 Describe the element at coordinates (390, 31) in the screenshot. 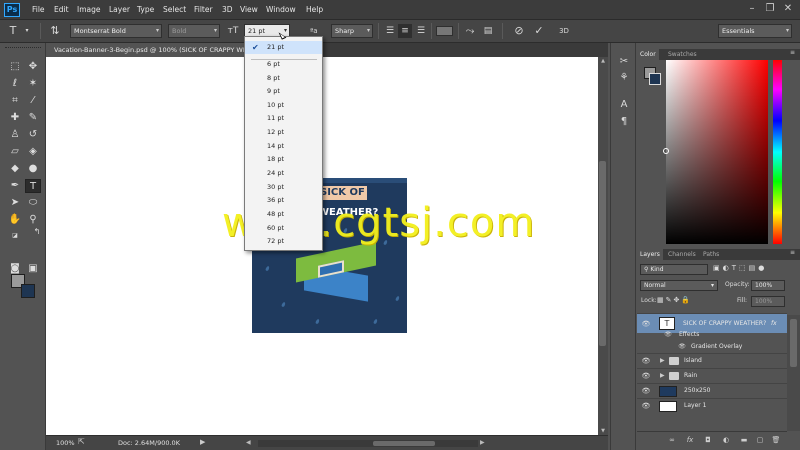

I see `align-left-icon: ☰` at that location.